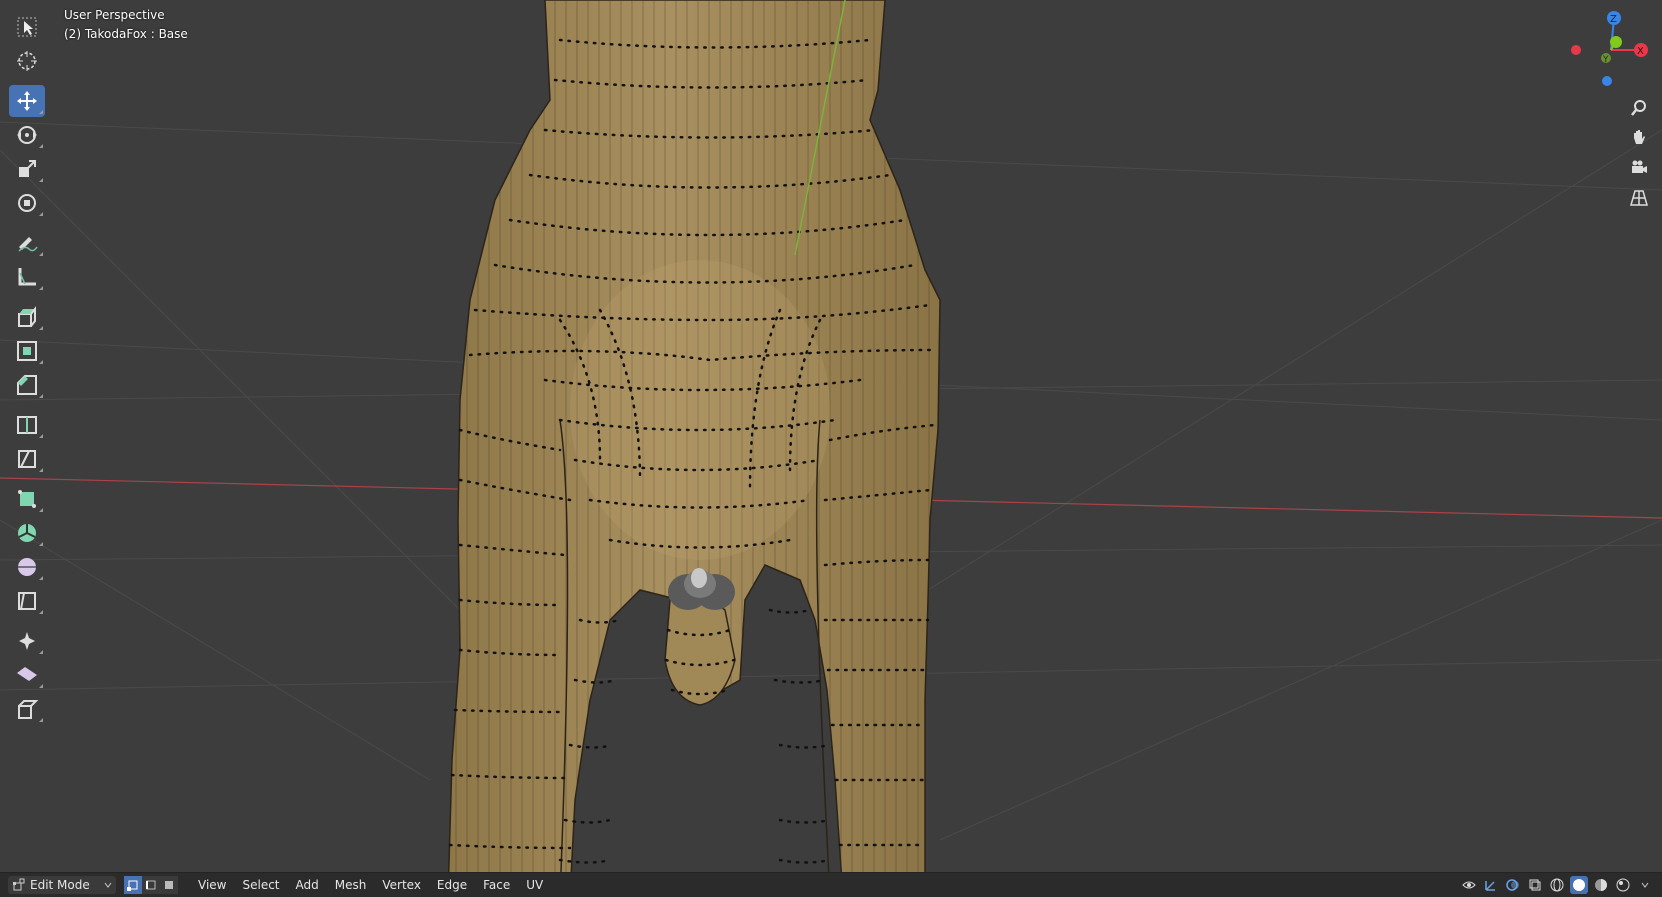 The width and height of the screenshot is (1662, 897). I want to click on measure-tool, so click(27, 277).